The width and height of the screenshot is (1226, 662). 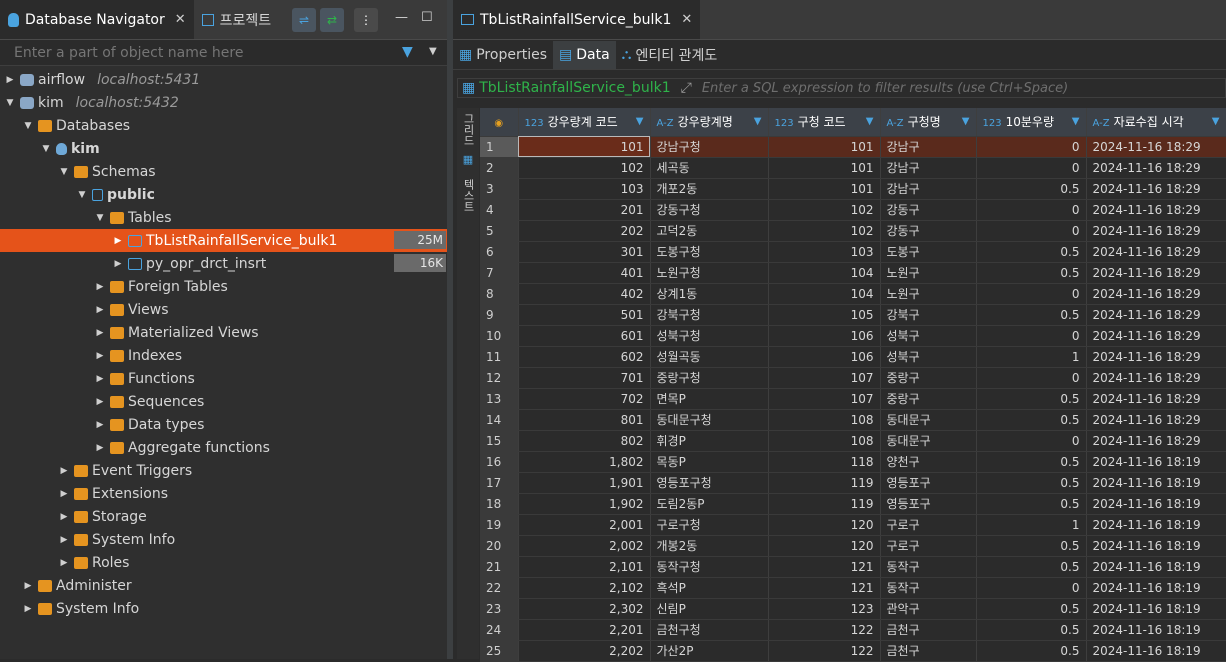 What do you see at coordinates (928, 122) in the screenshot?
I see `column-header: A-Z 구청명 ▼` at bounding box center [928, 122].